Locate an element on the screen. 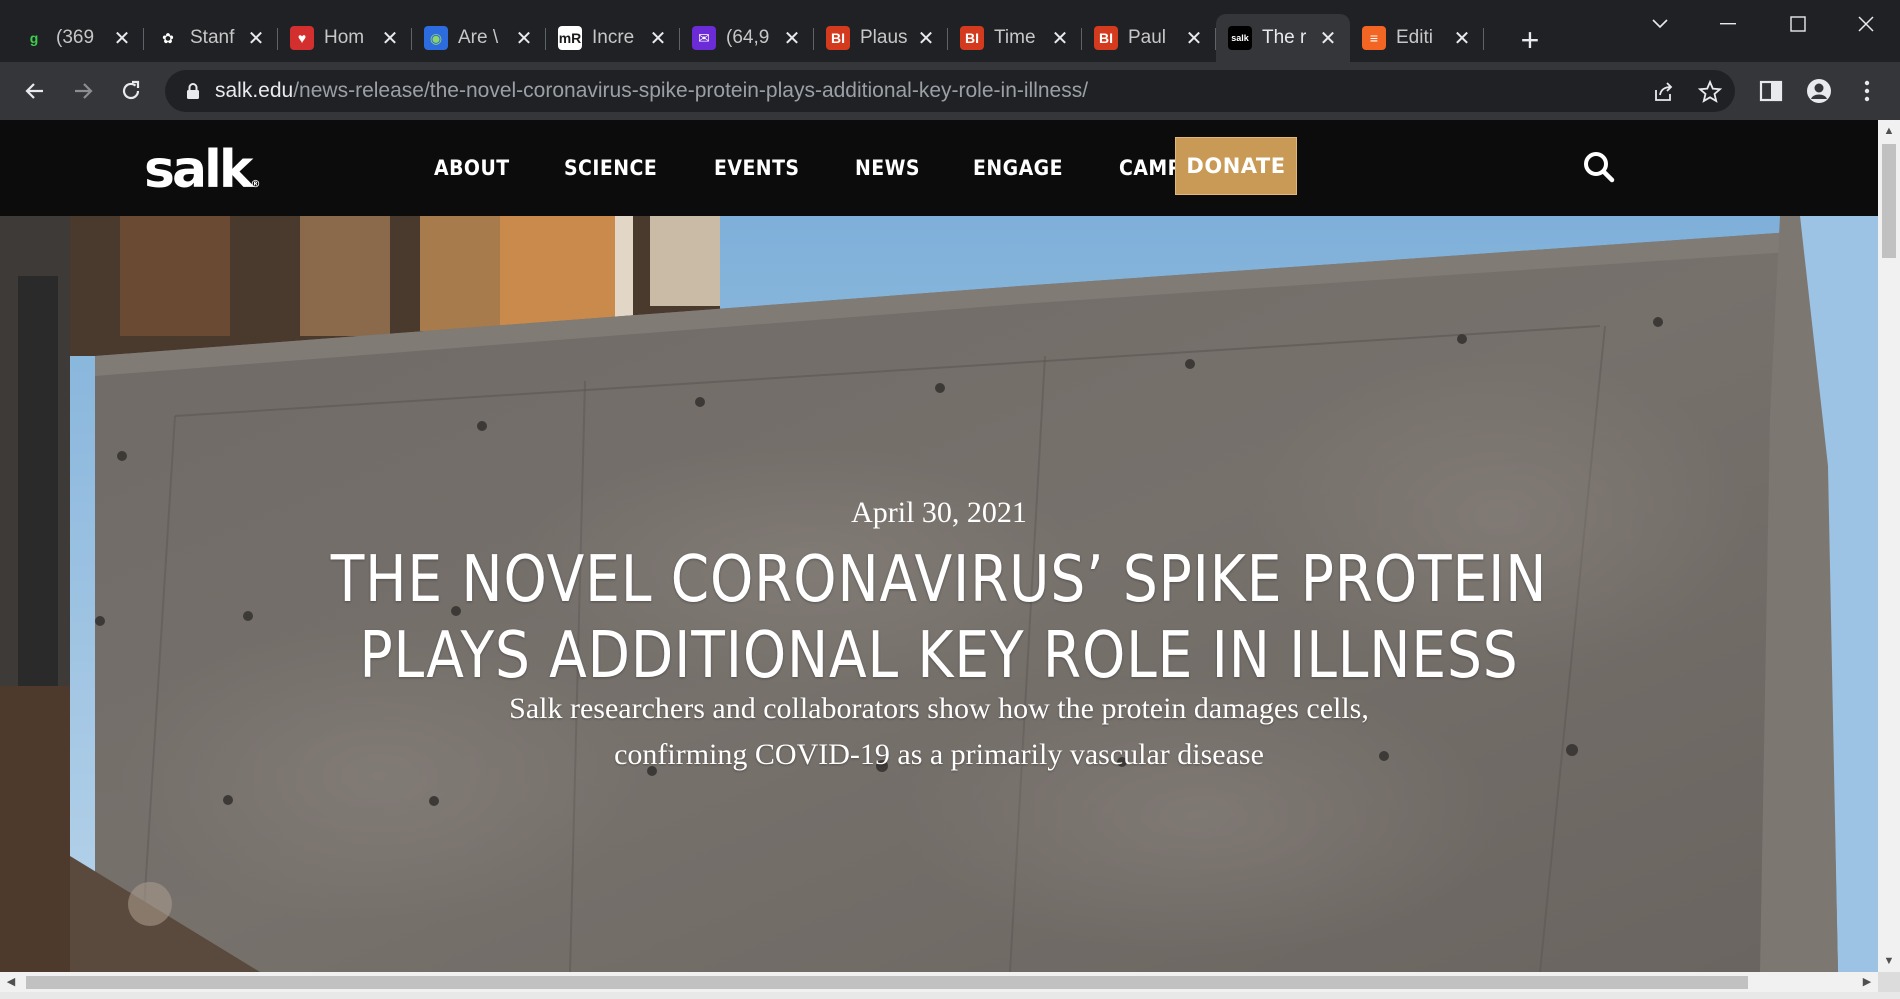 This screenshot has width=1900, height=999. tab-favicon-icon: g is located at coordinates (34, 38).